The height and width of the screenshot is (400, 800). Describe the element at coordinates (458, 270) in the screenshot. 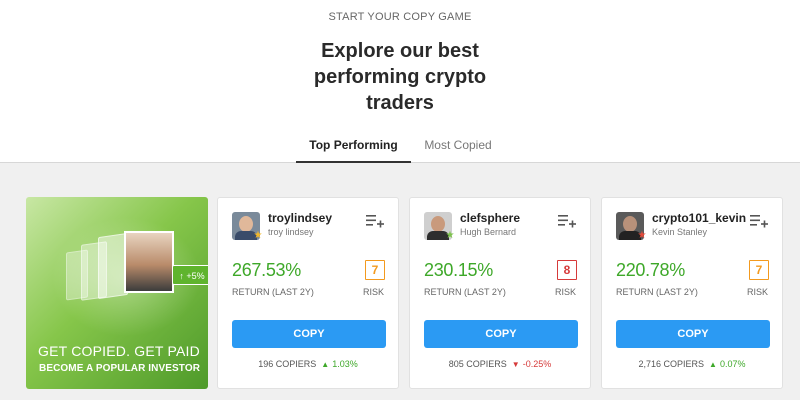

I see `return-value: 230.15%` at that location.